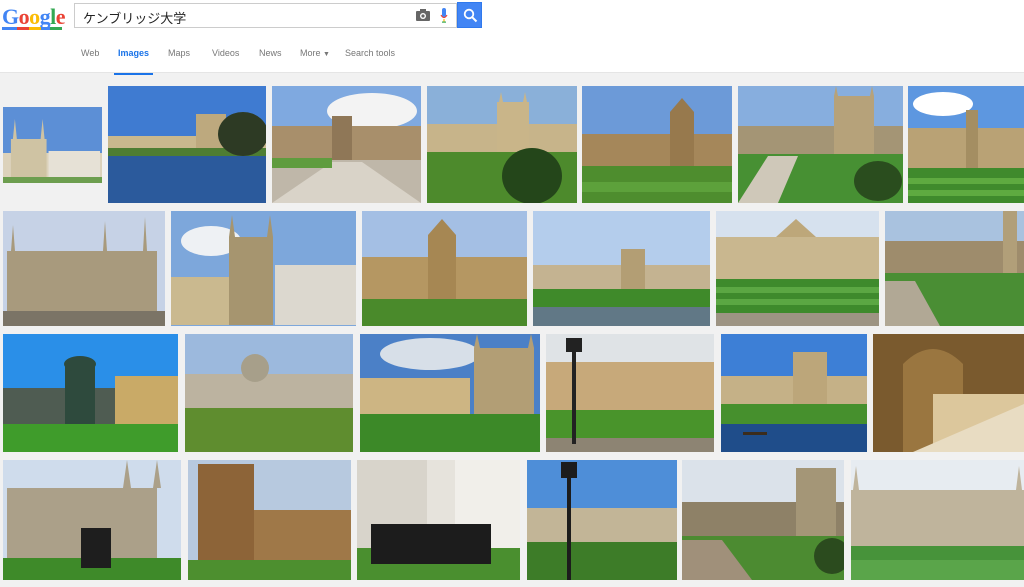 This screenshot has height=587, width=1024. Describe the element at coordinates (90, 61) in the screenshot. I see `tab-web: Web` at that location.